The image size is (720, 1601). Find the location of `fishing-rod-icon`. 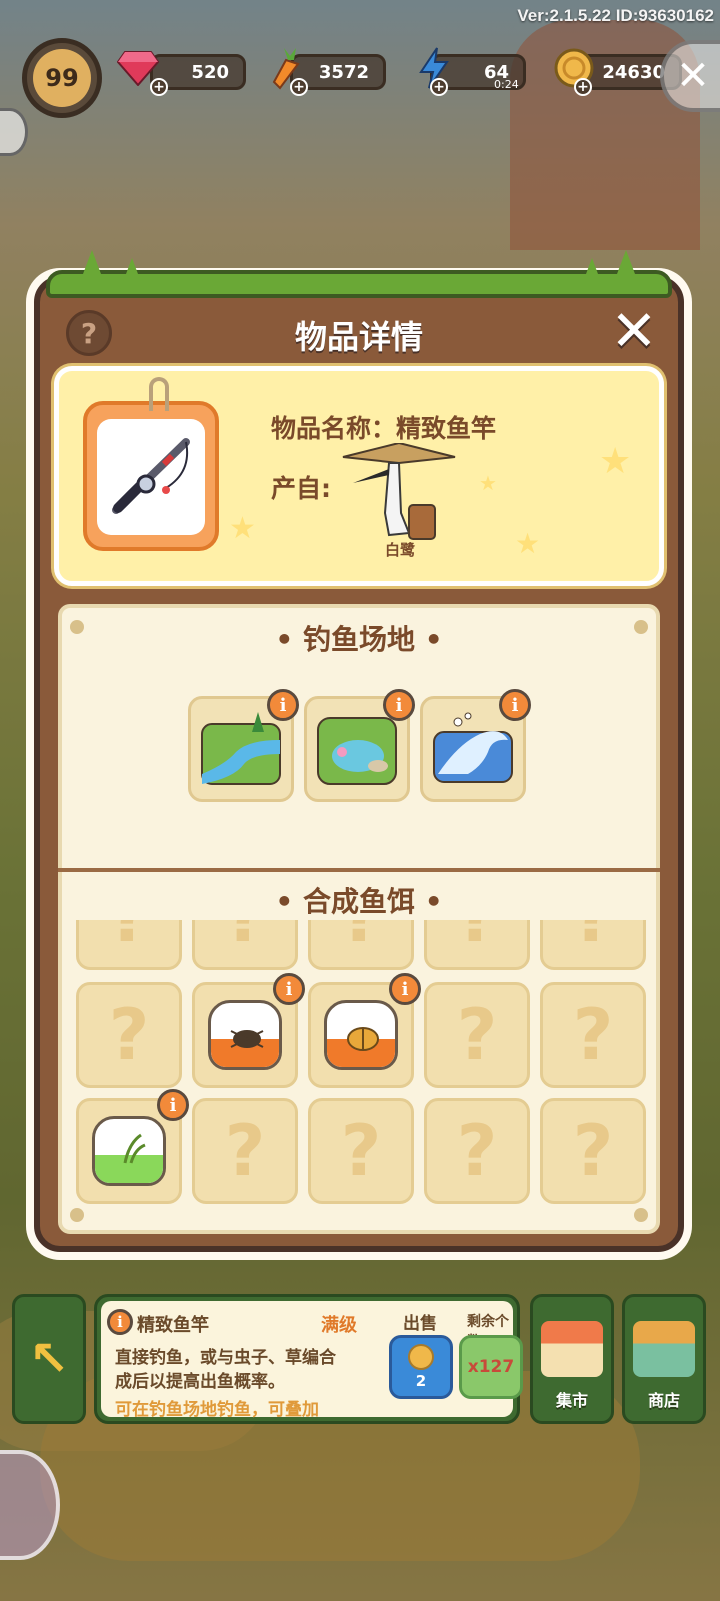

fishing-rod-icon is located at coordinates (151, 476).